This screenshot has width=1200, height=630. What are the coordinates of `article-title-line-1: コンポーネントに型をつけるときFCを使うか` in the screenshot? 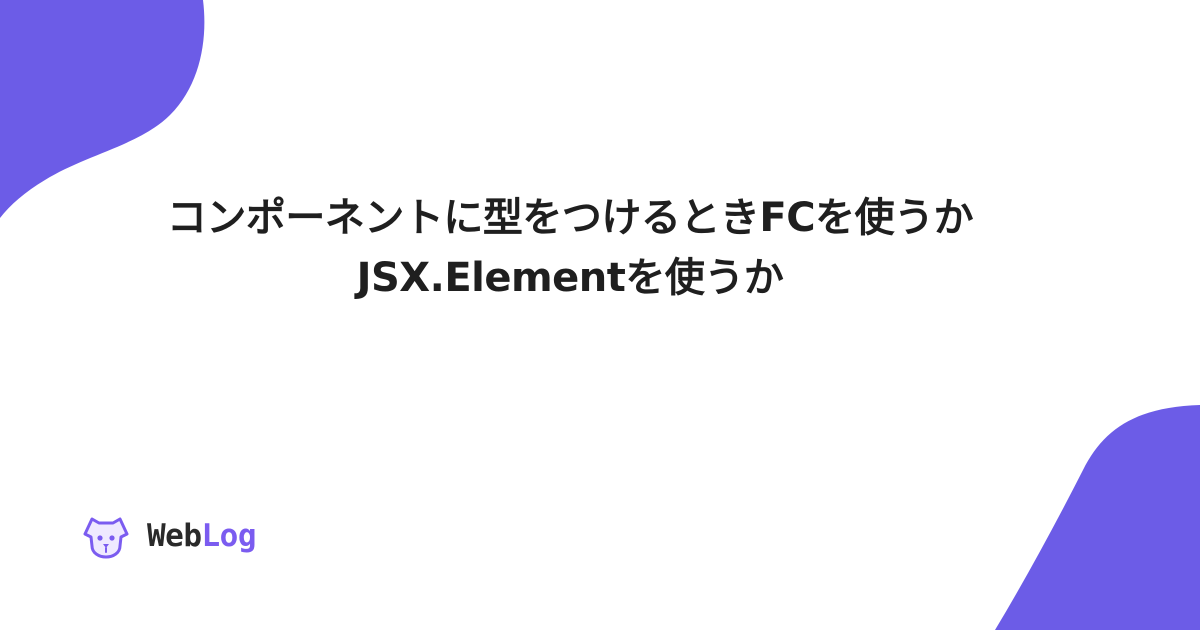 It's located at (570, 218).